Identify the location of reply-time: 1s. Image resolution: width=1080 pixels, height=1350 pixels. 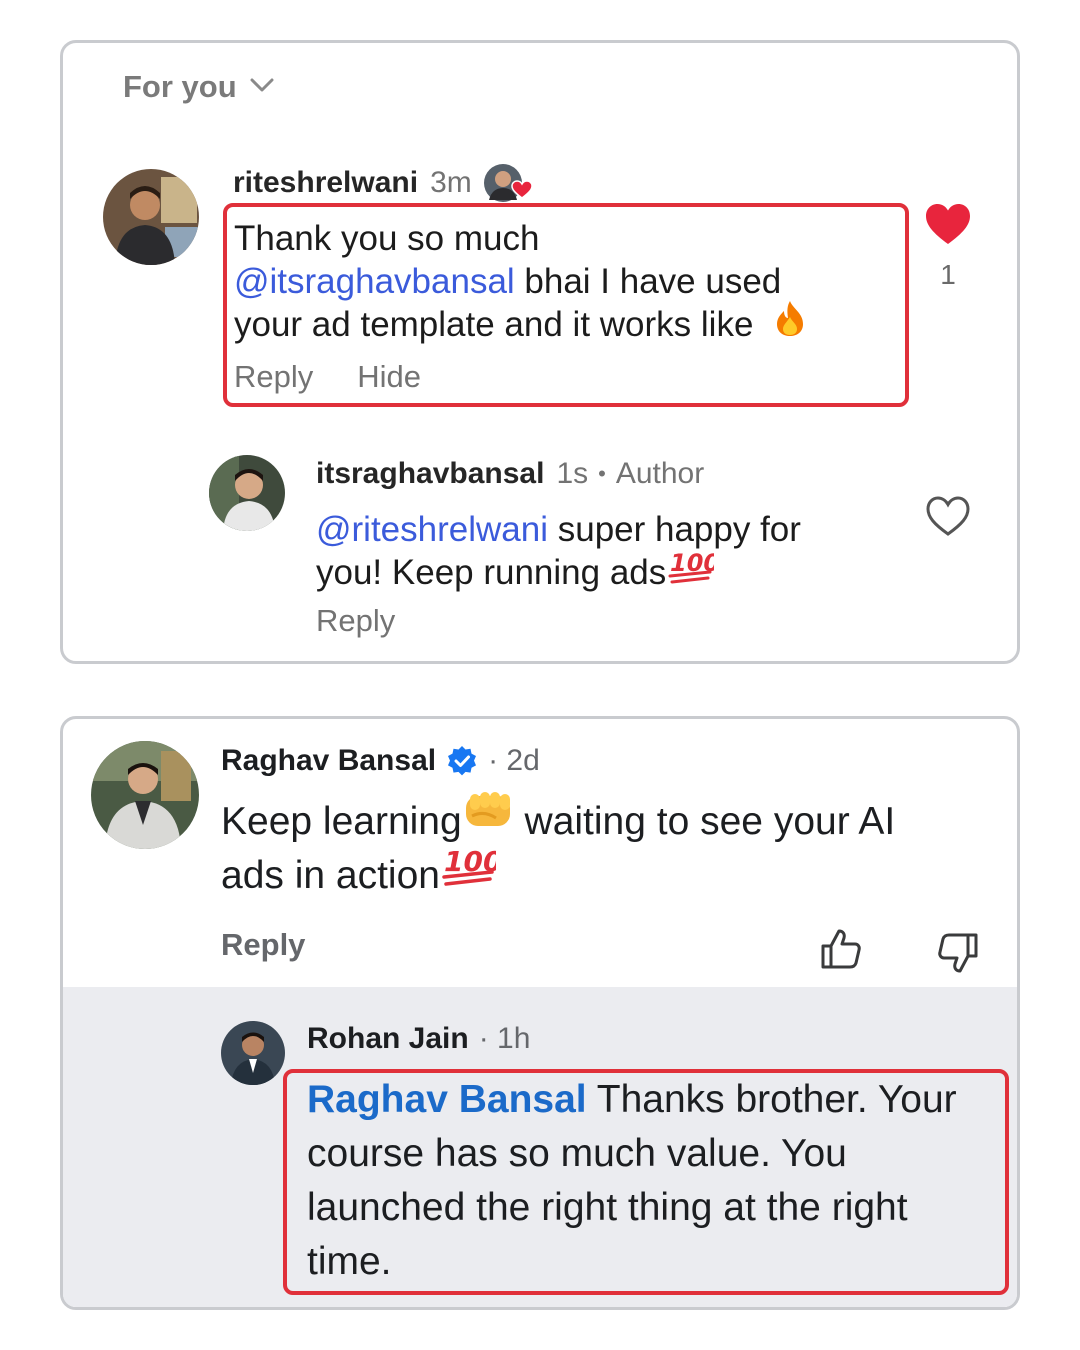
(572, 473).